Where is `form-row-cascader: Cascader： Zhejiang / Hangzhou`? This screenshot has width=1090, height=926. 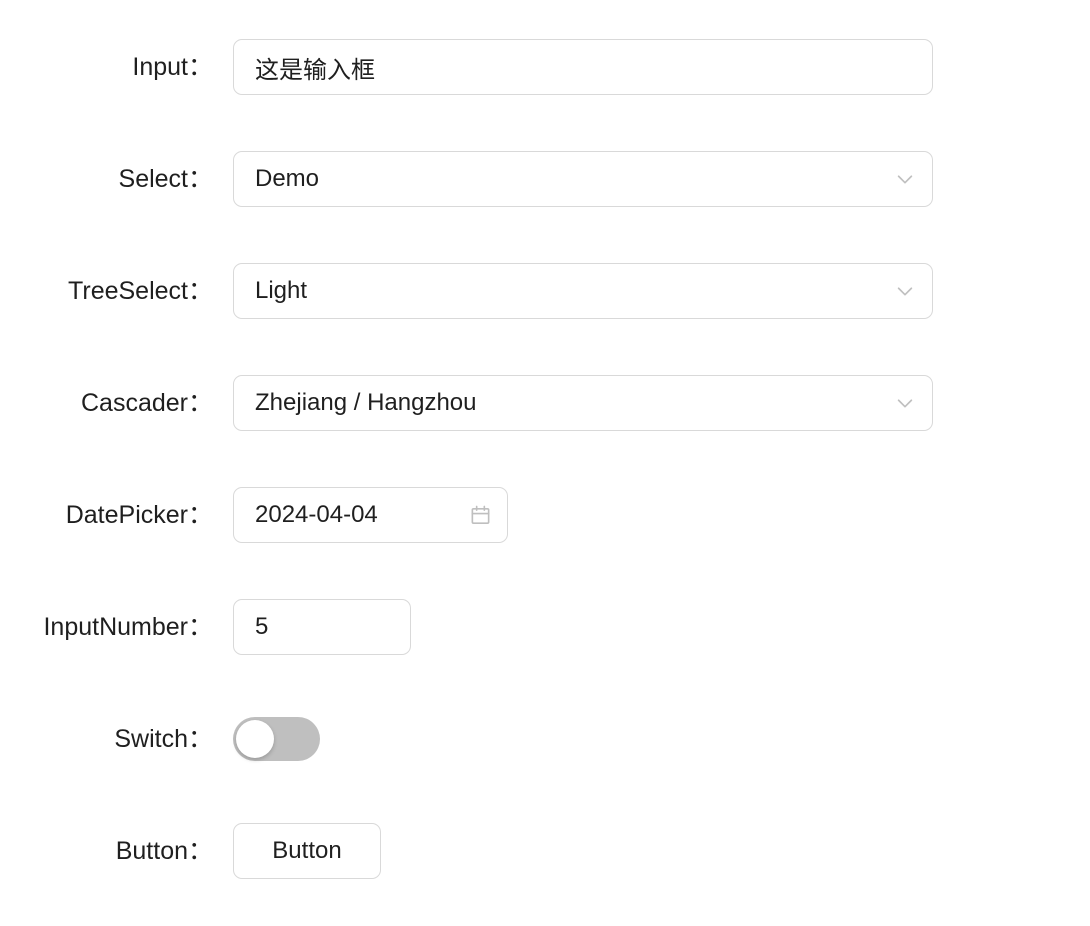
form-row-cascader: Cascader： Zhejiang / Hangzhou is located at coordinates (545, 403).